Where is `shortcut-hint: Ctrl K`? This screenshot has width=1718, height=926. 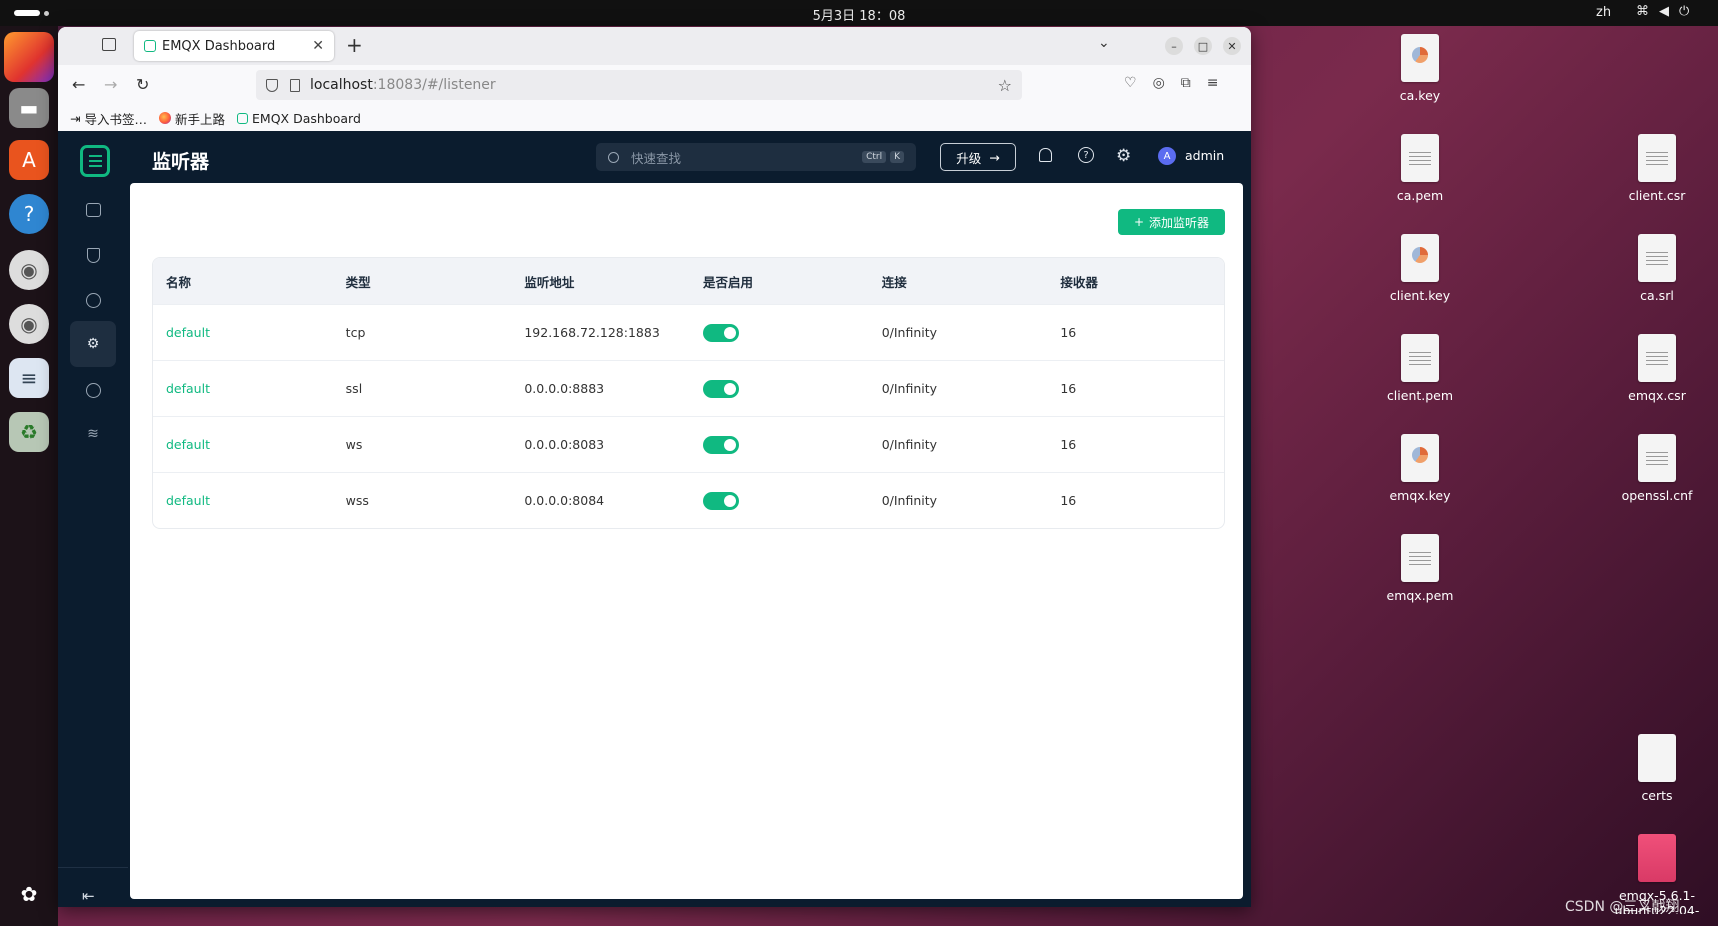
shortcut-hint: Ctrl K is located at coordinates (881, 157).